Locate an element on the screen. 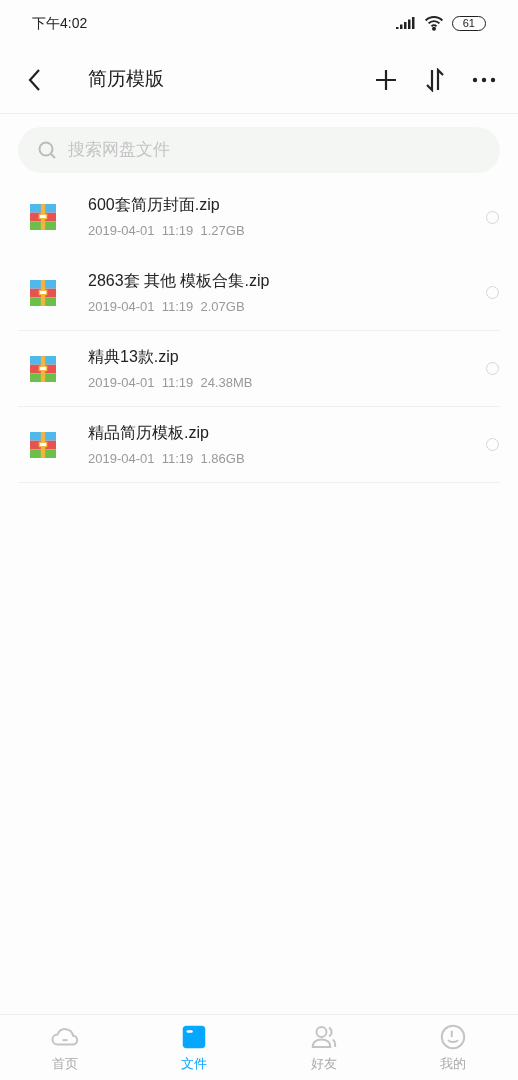 The width and height of the screenshot is (518, 1080). file-row: 2863套 其他 模板合集.zip 2019-04-01 11:19 2.07GB is located at coordinates (259, 293).